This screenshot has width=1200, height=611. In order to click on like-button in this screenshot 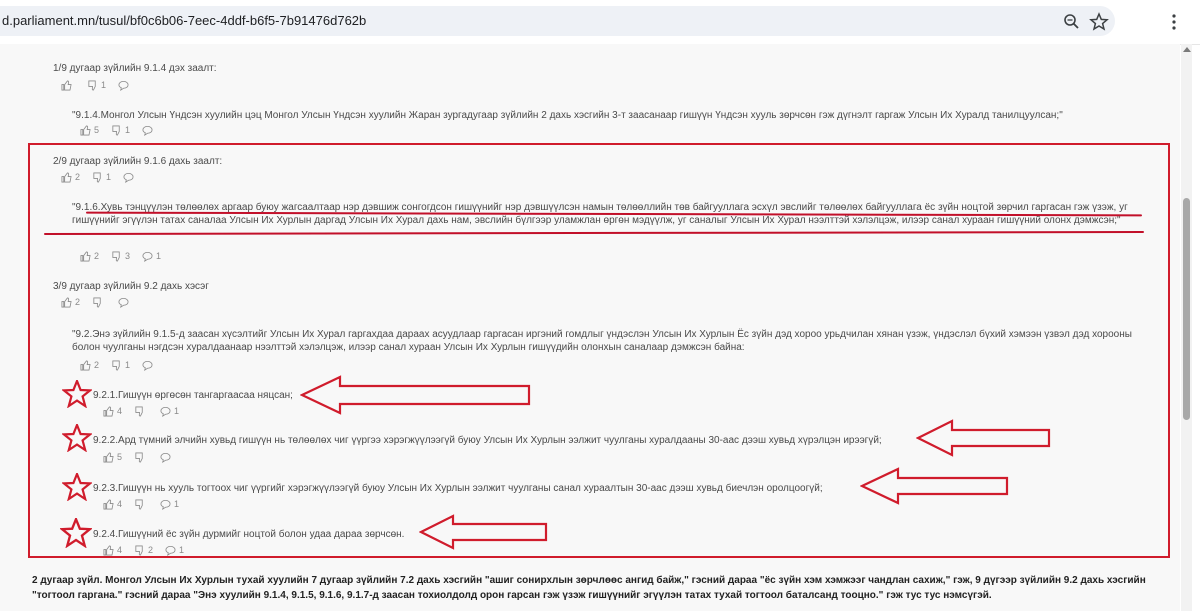, I will do `click(68, 85)`.